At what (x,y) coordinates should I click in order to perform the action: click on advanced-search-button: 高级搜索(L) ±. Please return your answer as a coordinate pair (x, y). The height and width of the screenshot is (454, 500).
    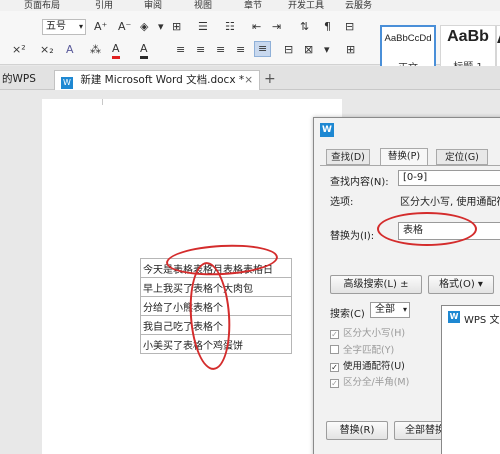
    Looking at the image, I should click on (376, 284).